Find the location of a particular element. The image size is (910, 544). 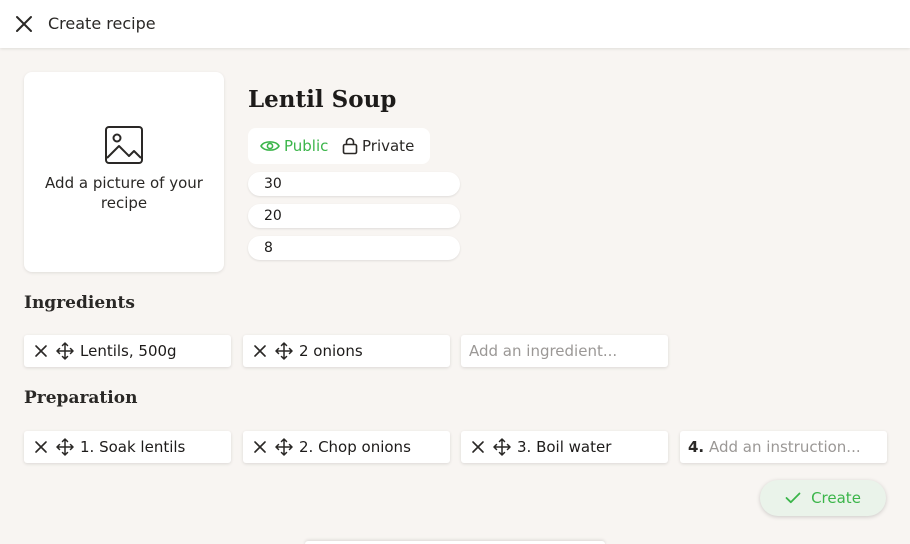

lock-icon is located at coordinates (350, 146).